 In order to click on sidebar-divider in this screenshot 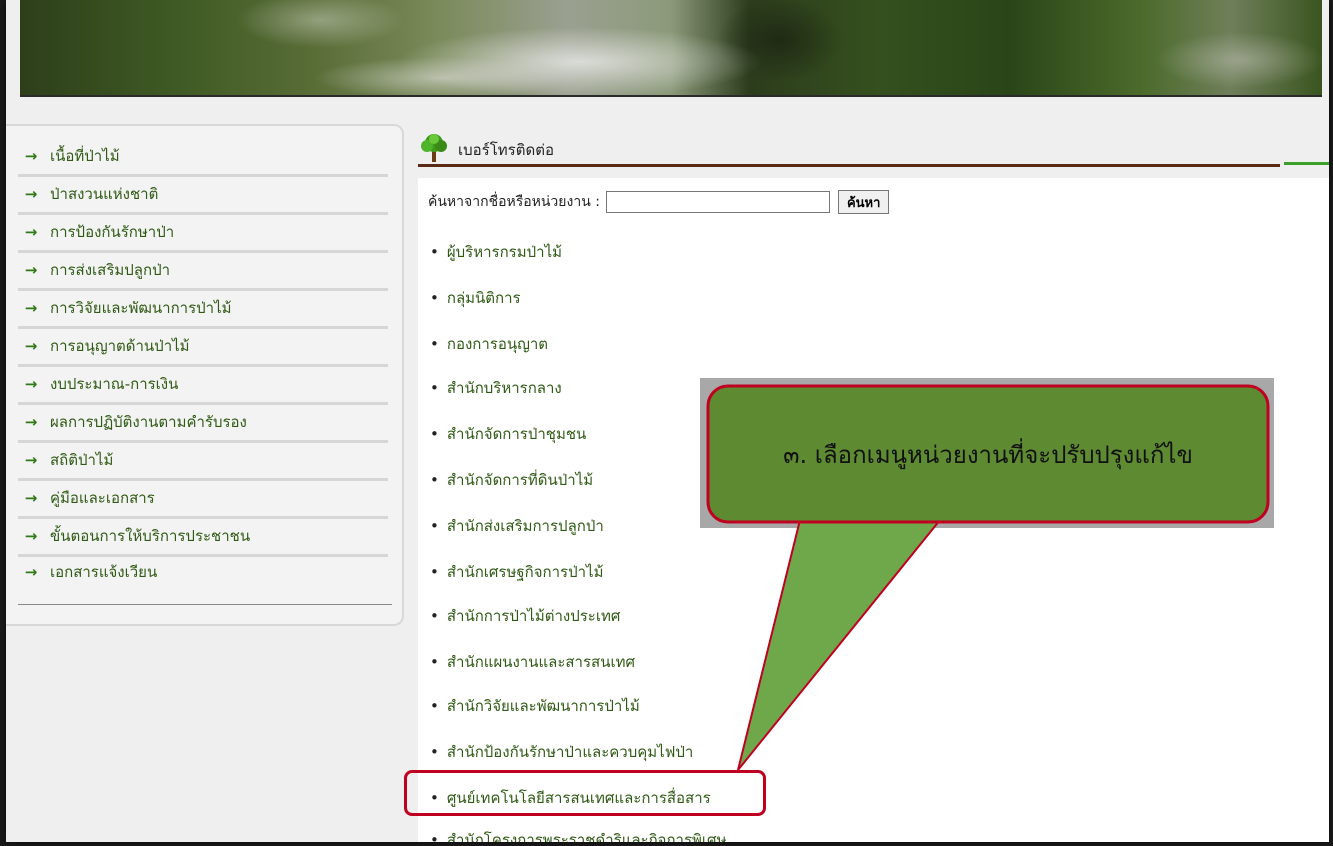, I will do `click(205, 604)`.